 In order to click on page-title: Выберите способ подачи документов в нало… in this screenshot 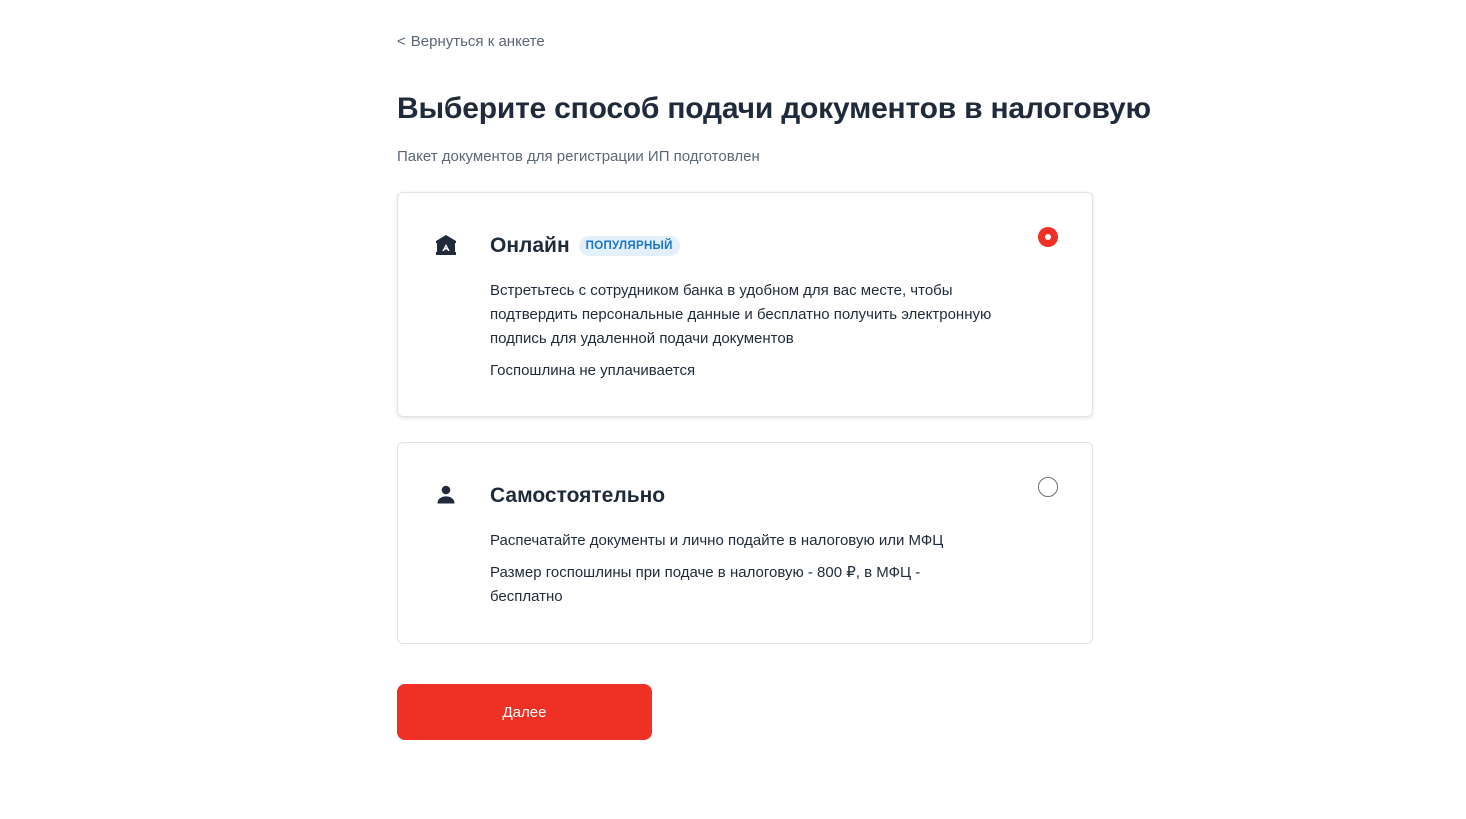, I will do `click(774, 108)`.